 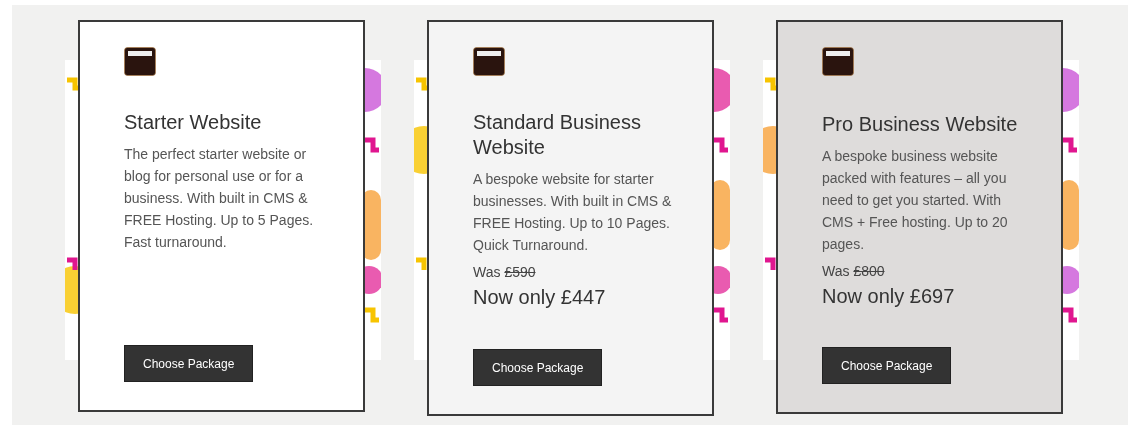 I want to click on old-price: Was £590, so click(x=505, y=272).